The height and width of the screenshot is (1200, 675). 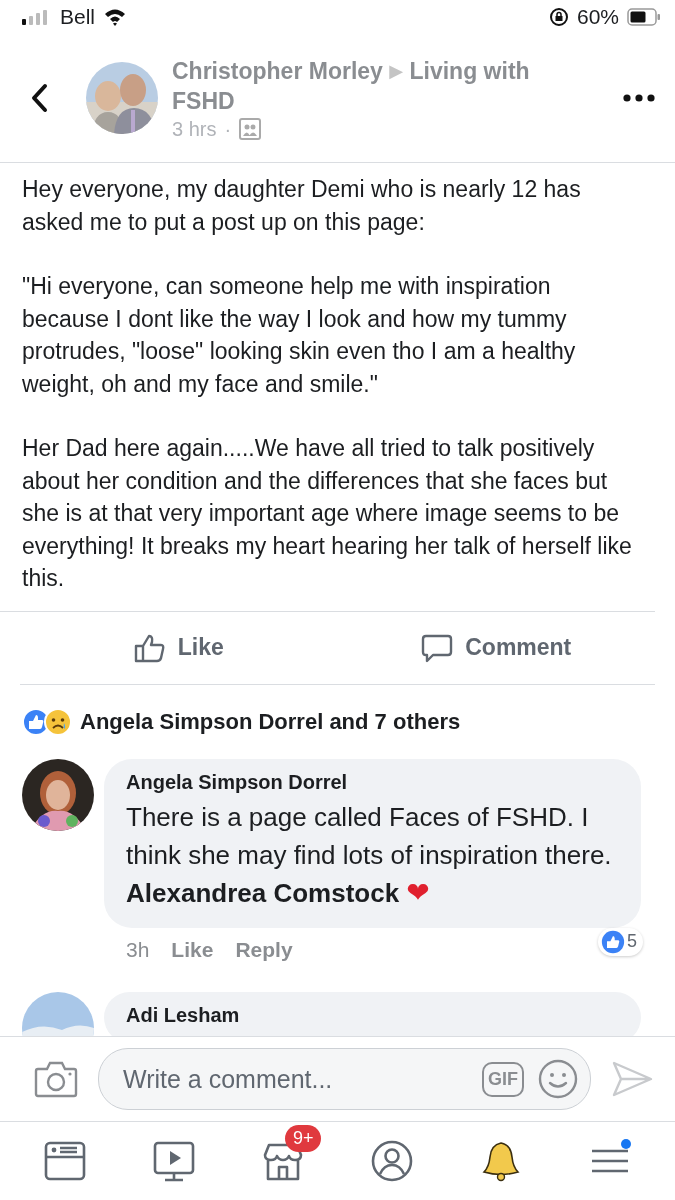 I want to click on sad-reaction-icon, so click(x=58, y=721).